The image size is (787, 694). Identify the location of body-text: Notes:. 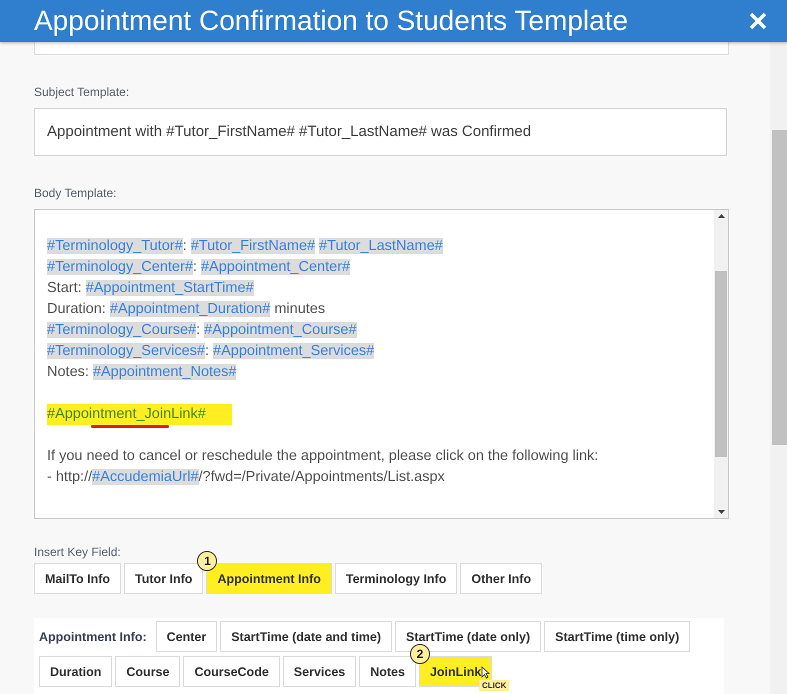
(68, 372).